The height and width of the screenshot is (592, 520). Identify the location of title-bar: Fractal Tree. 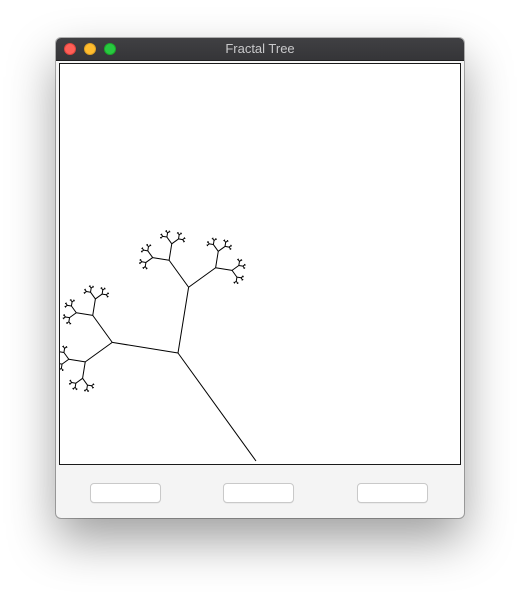
(260, 49).